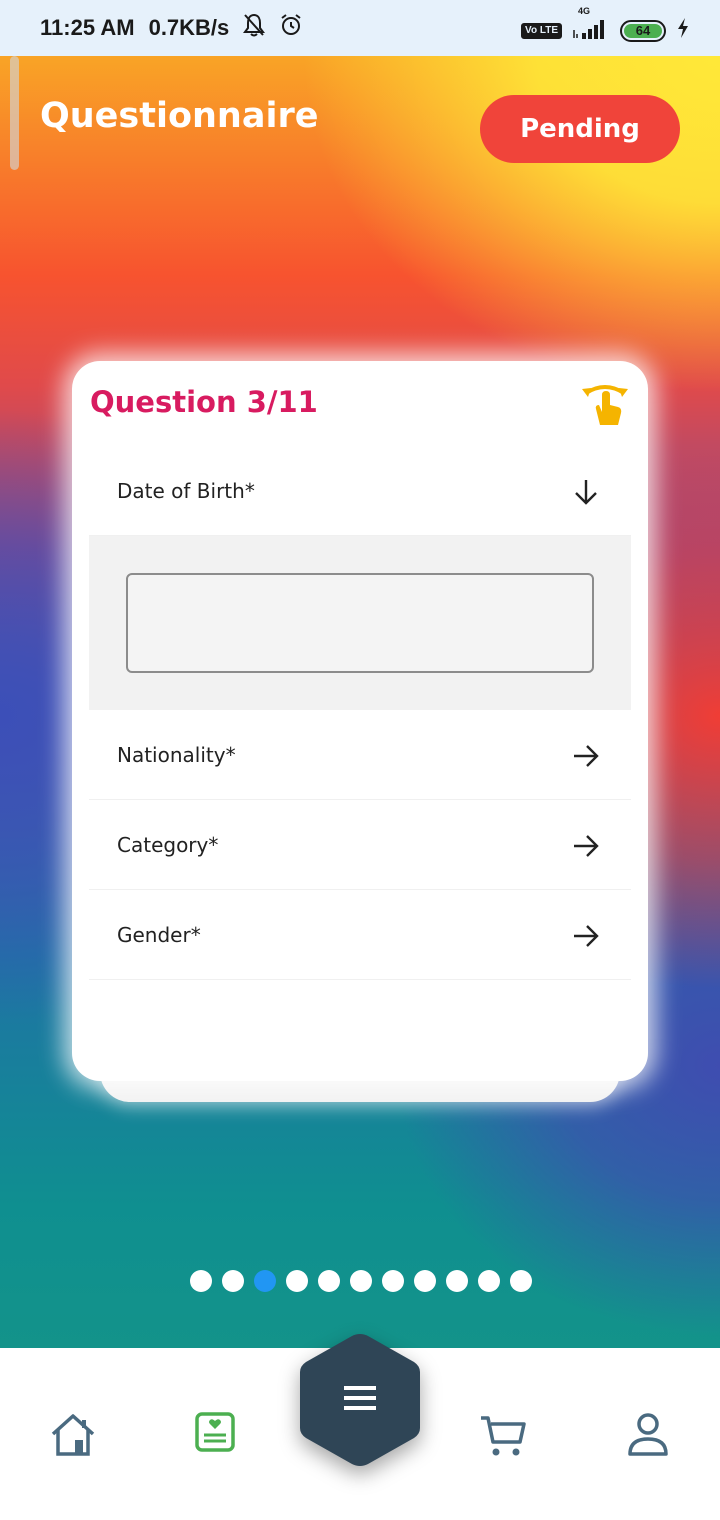 The height and width of the screenshot is (1520, 720). I want to click on status-left: 11:25 AM 0.7KB/s, so click(171, 28).